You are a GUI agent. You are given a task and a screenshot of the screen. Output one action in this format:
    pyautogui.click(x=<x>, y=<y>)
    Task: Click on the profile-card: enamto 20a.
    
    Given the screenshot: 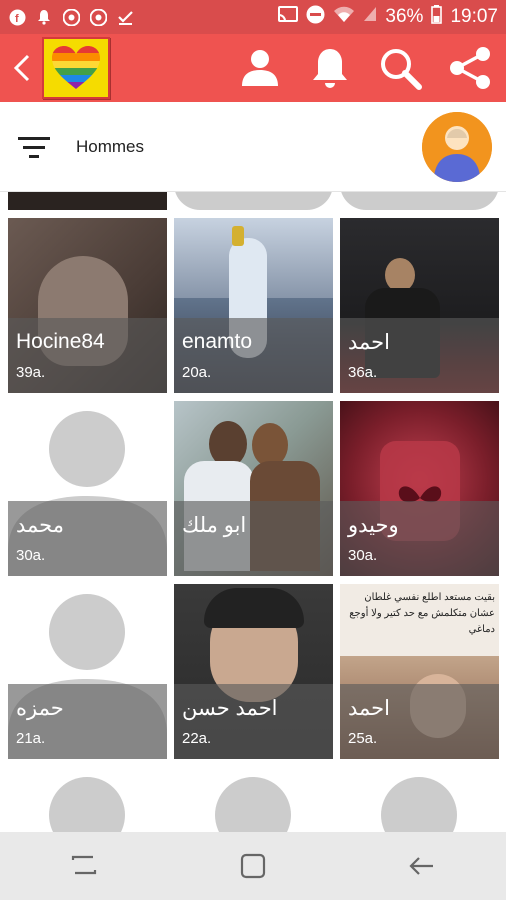 What is the action you would take?
    pyautogui.click(x=253, y=305)
    